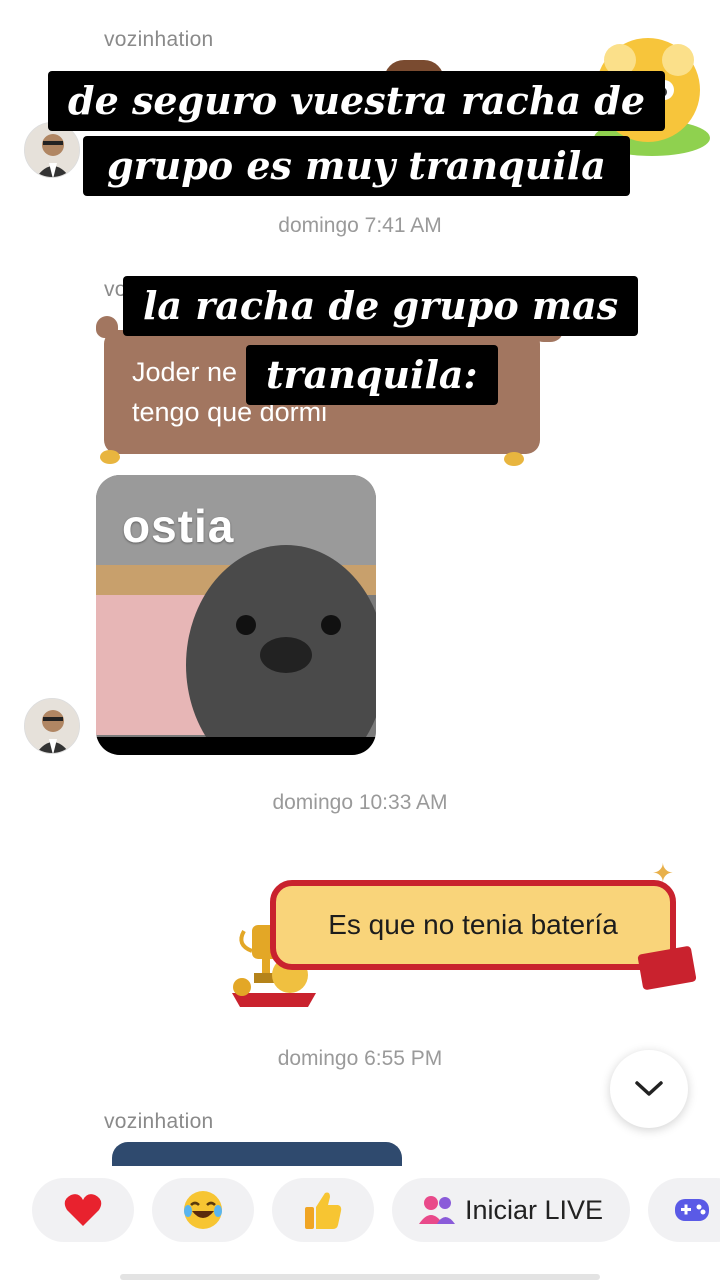 This screenshot has height=1280, width=720. Describe the element at coordinates (372, 375) in the screenshot. I see `caption-mid-line2: tranquila:` at that location.